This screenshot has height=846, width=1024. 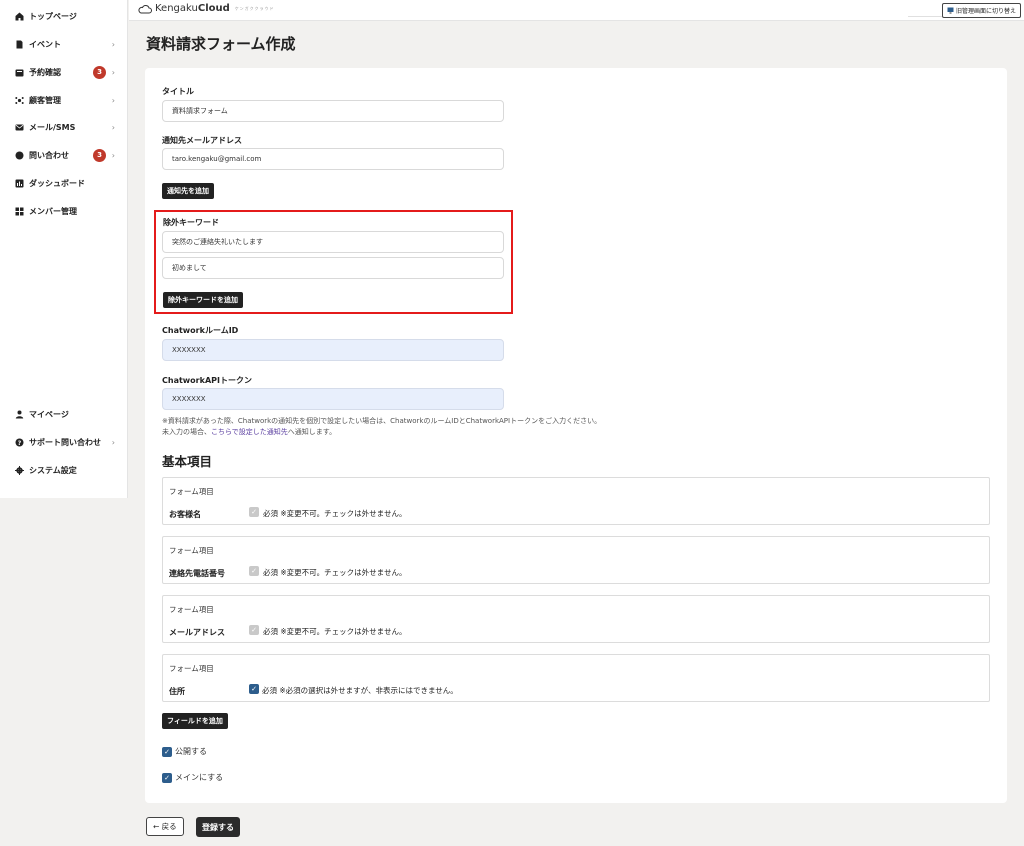 I want to click on monitor-icon, so click(x=950, y=10).